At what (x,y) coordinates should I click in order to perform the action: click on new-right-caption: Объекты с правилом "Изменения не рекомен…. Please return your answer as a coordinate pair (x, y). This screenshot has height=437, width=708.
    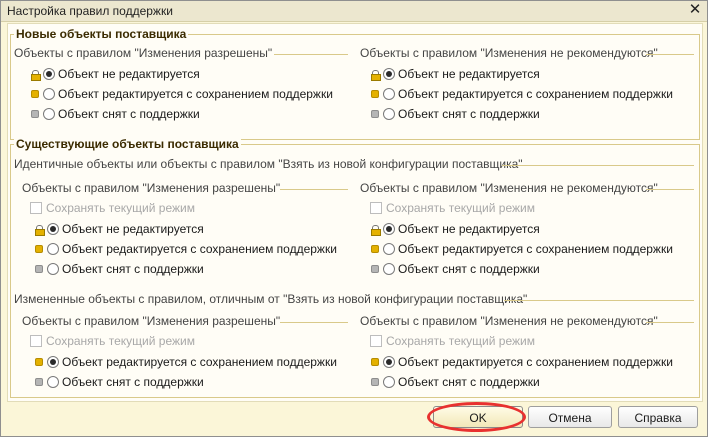
    Looking at the image, I should click on (509, 53).